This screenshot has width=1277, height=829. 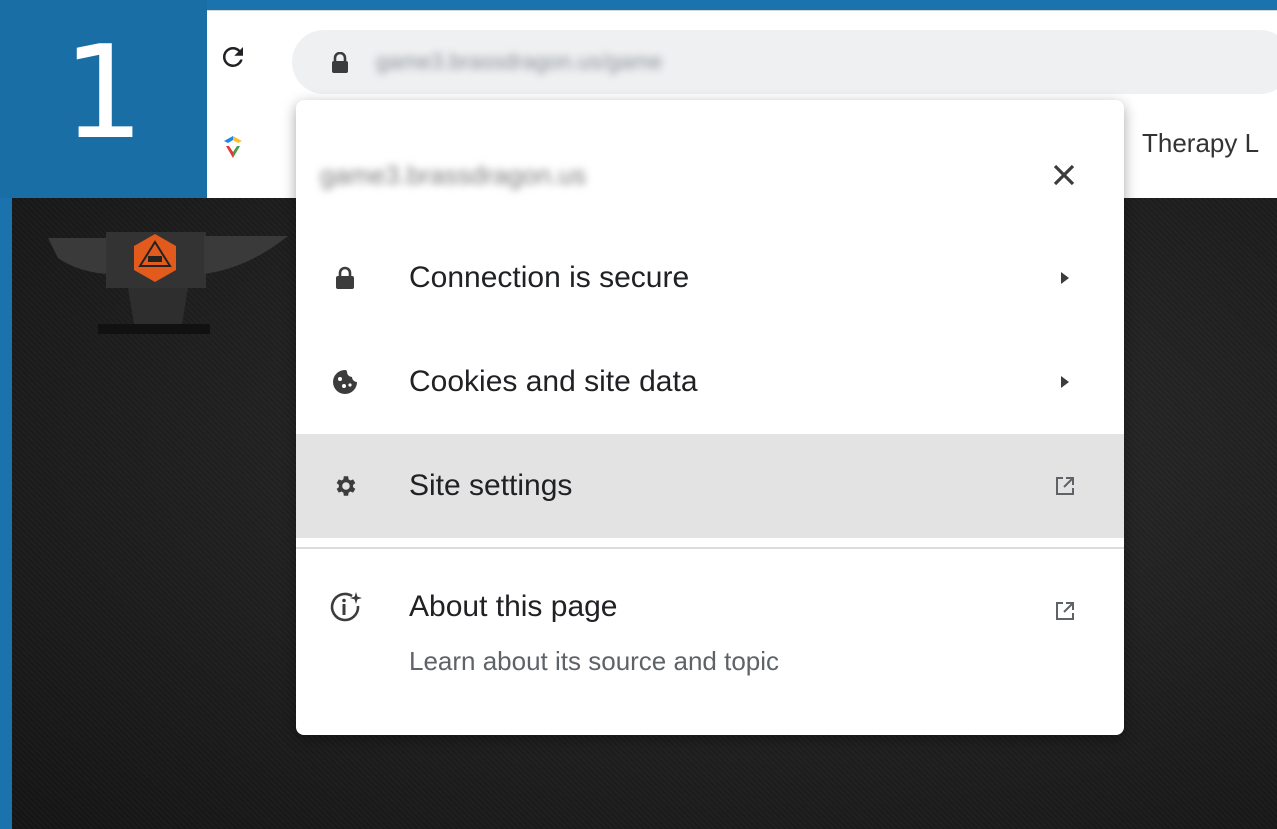 What do you see at coordinates (345, 486) in the screenshot?
I see `gear-icon` at bounding box center [345, 486].